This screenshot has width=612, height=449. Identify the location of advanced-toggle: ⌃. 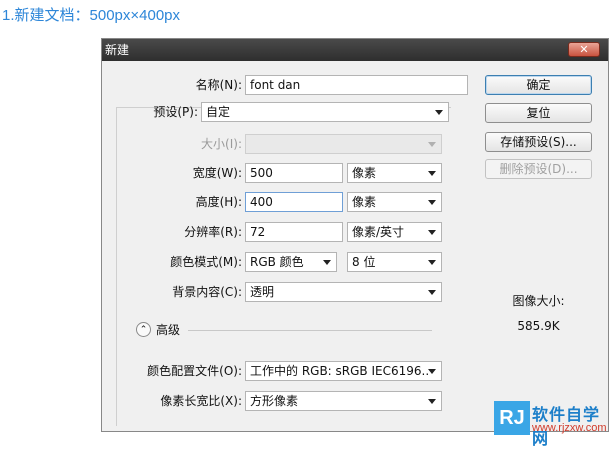
(143, 329).